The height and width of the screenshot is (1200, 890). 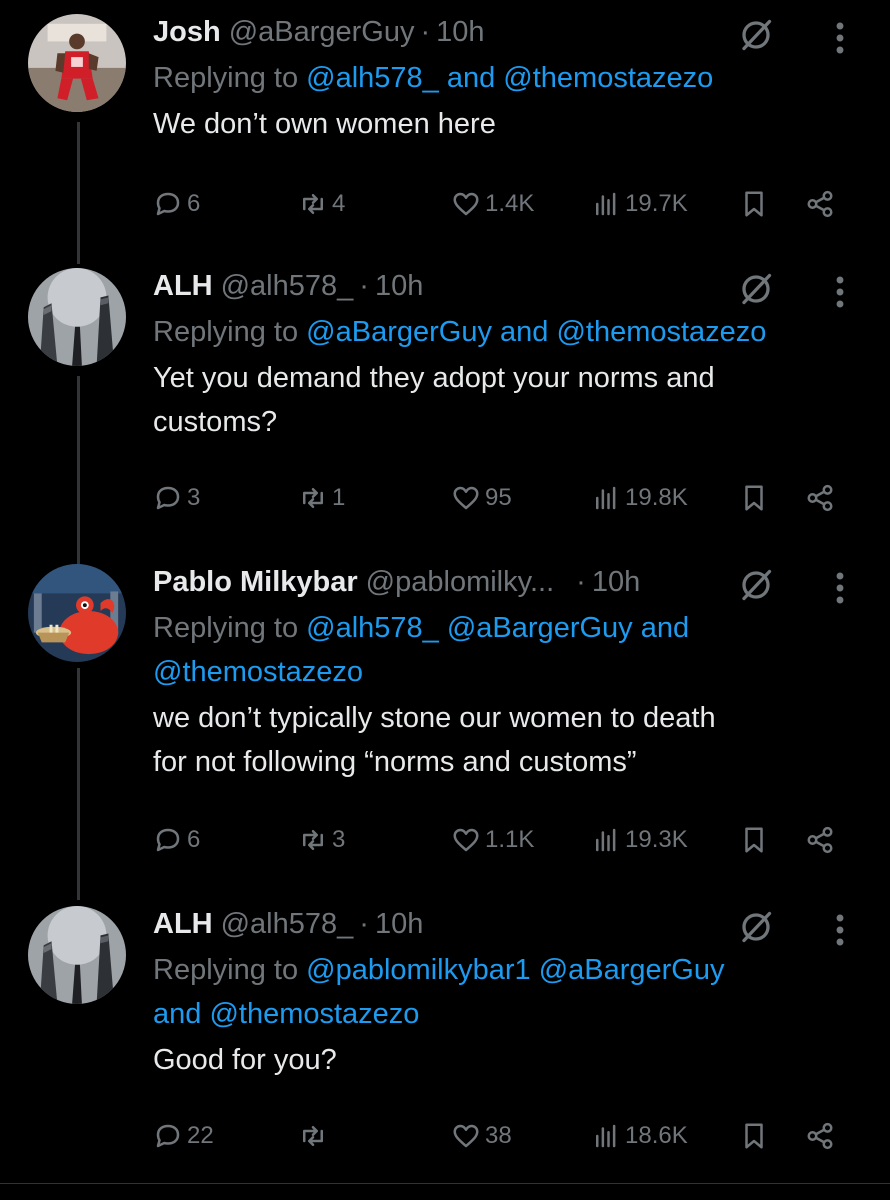 I want to click on replying-to-links: @pablomilkybar1 @aBargerGuy, so click(x=515, y=970).